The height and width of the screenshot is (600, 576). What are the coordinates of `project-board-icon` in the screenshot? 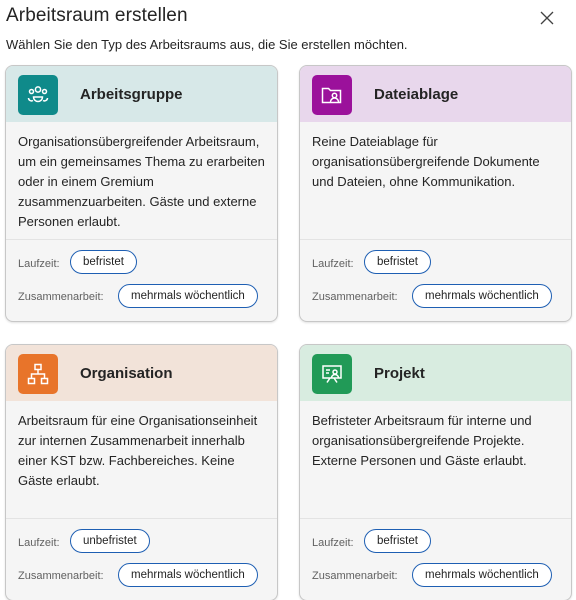 It's located at (332, 374).